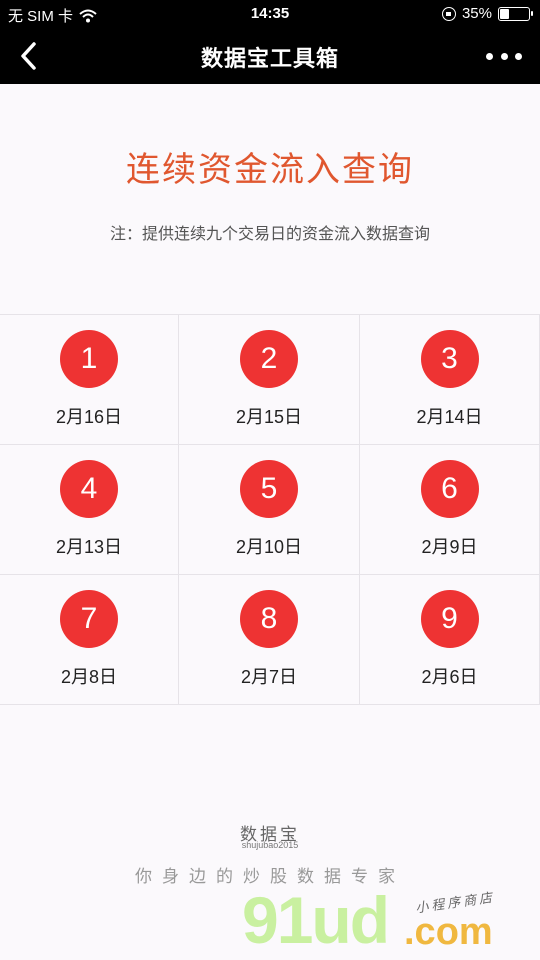  Describe the element at coordinates (89, 359) in the screenshot. I see `day-number-badge: 1` at that location.